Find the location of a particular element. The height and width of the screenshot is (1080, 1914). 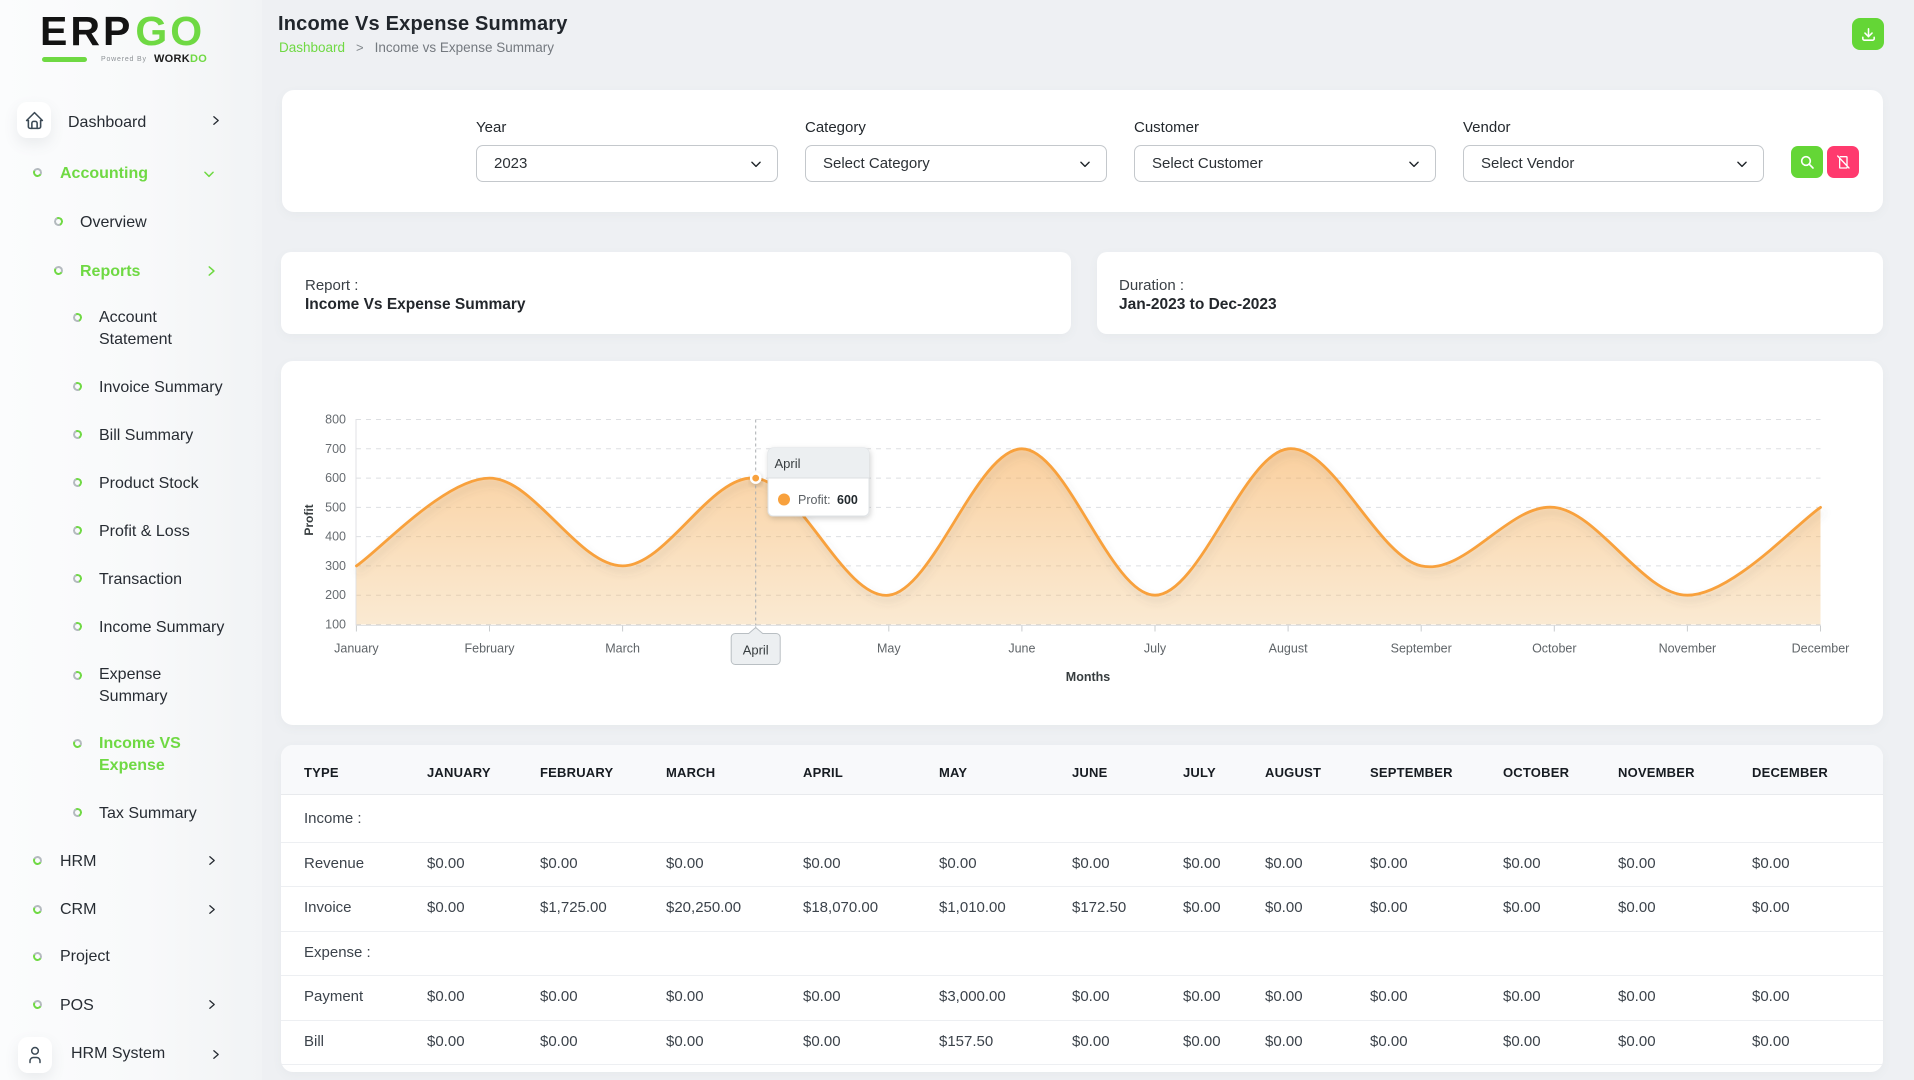

svg-text: July is located at coordinates (1155, 649).